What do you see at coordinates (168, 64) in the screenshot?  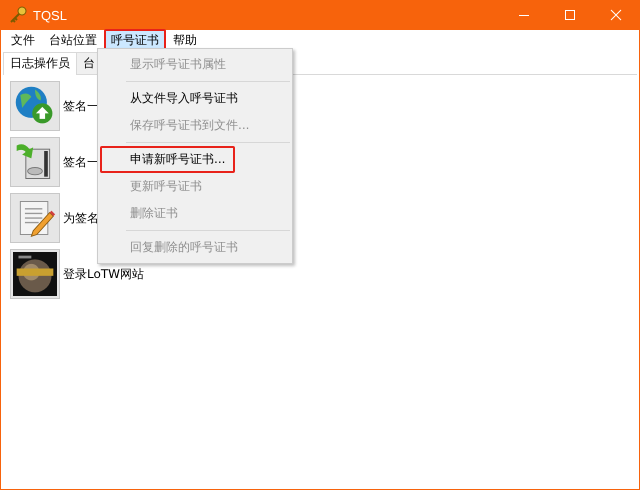 I see `menu-option: 显示呼号证书属性` at bounding box center [168, 64].